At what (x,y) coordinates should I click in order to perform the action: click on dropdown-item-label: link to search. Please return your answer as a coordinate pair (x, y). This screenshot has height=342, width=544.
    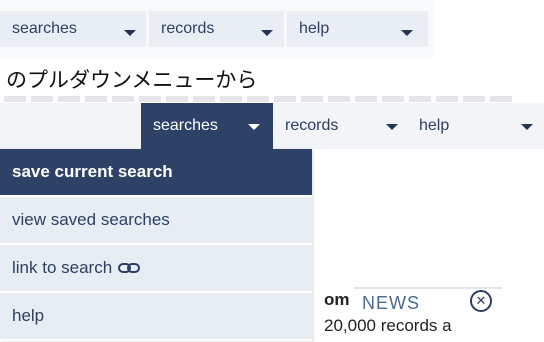
    Looking at the image, I should click on (62, 267).